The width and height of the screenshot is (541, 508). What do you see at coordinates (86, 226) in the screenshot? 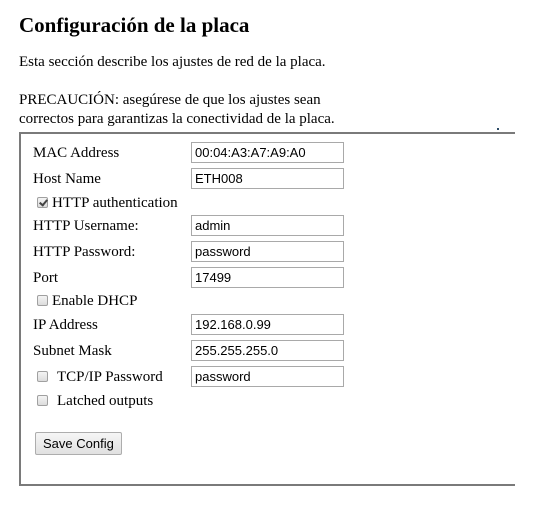
I see `http-username-label: HTTP Username:` at bounding box center [86, 226].